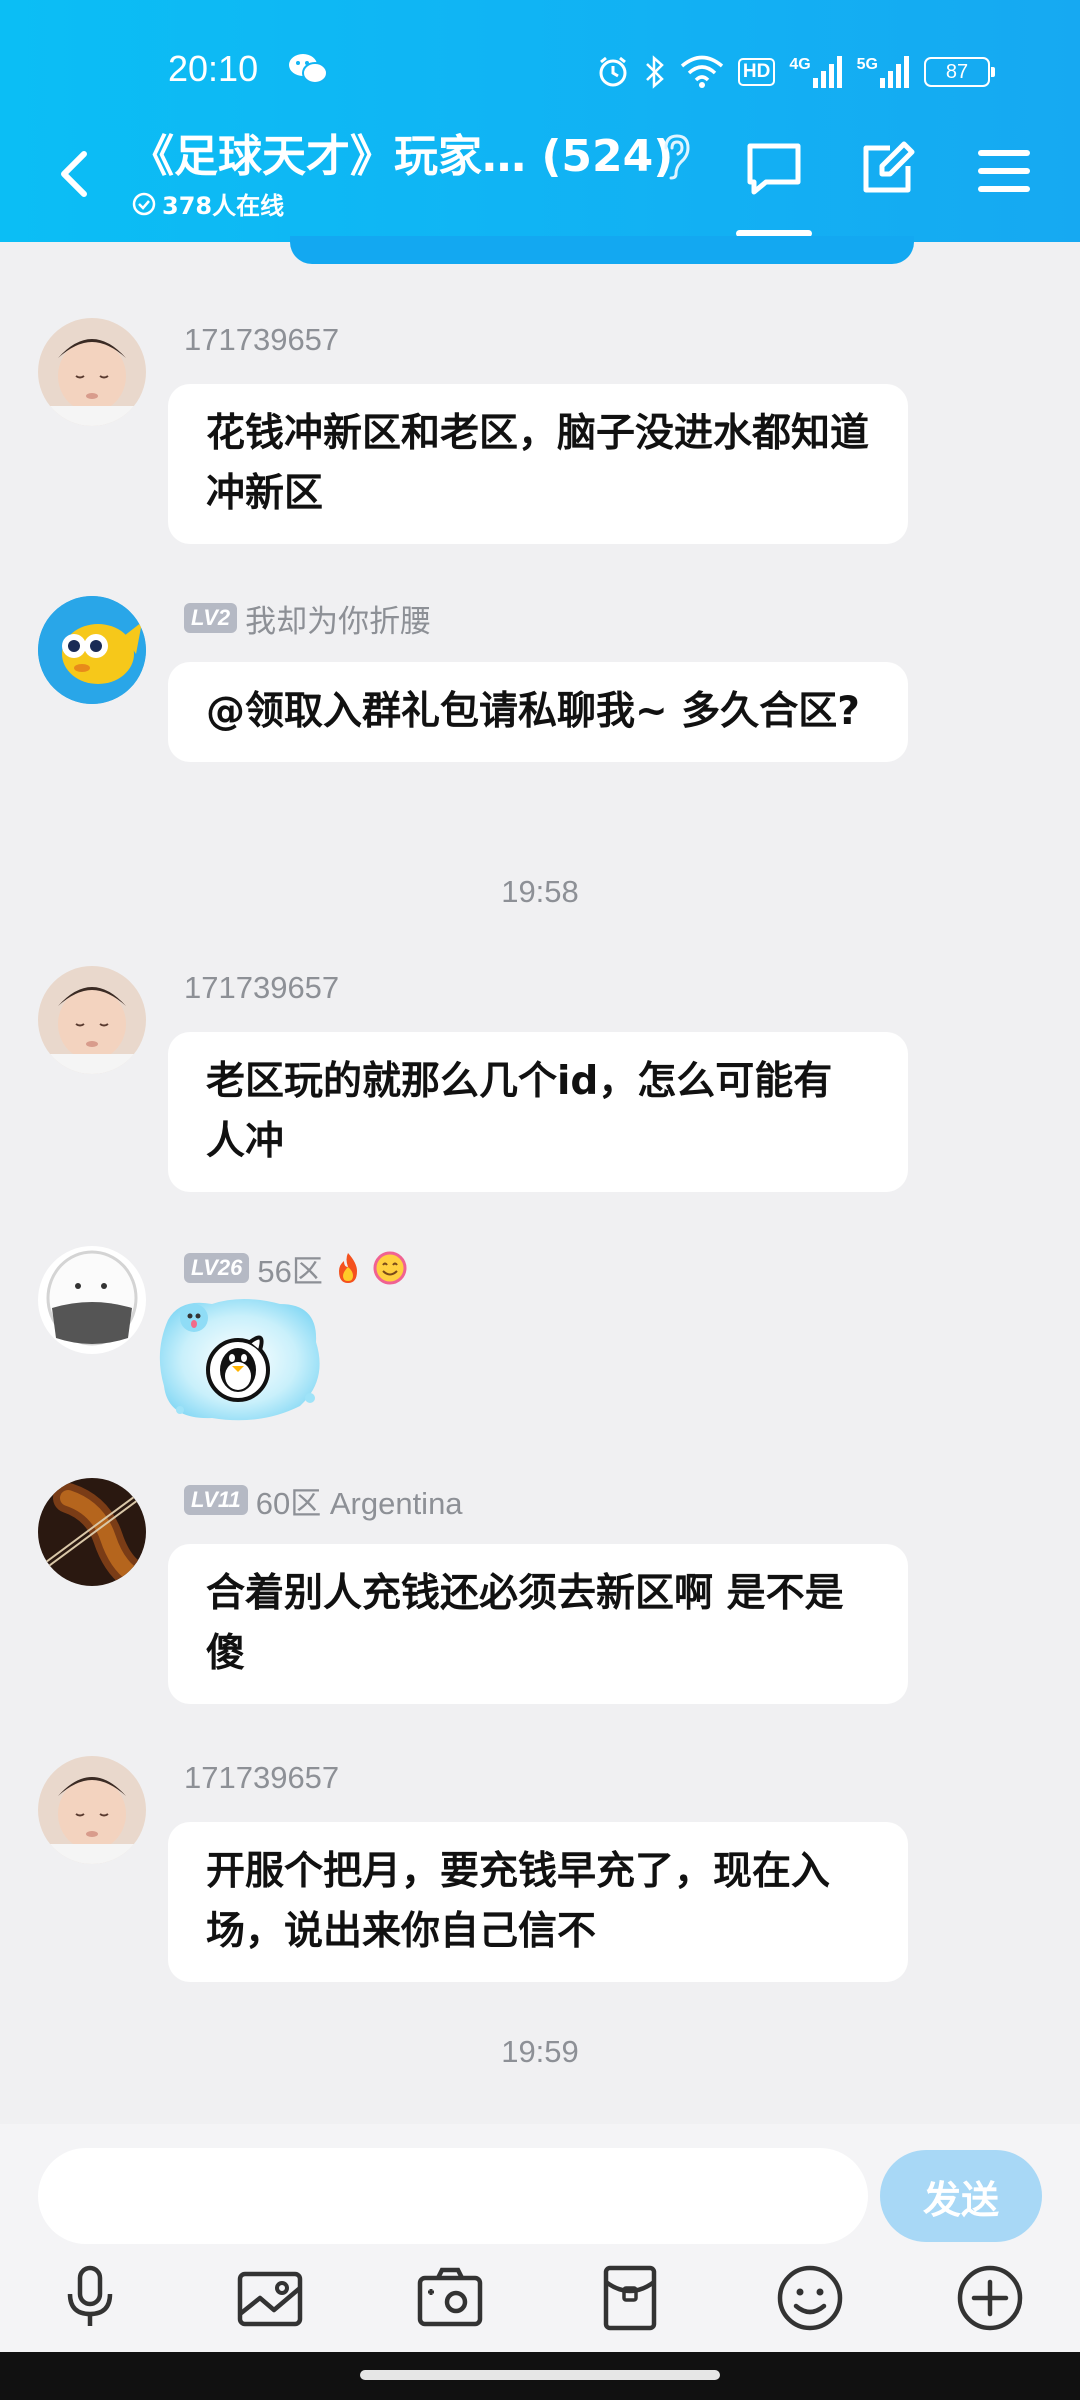 The height and width of the screenshot is (2400, 1080). I want to click on message-input, so click(453, 2196).